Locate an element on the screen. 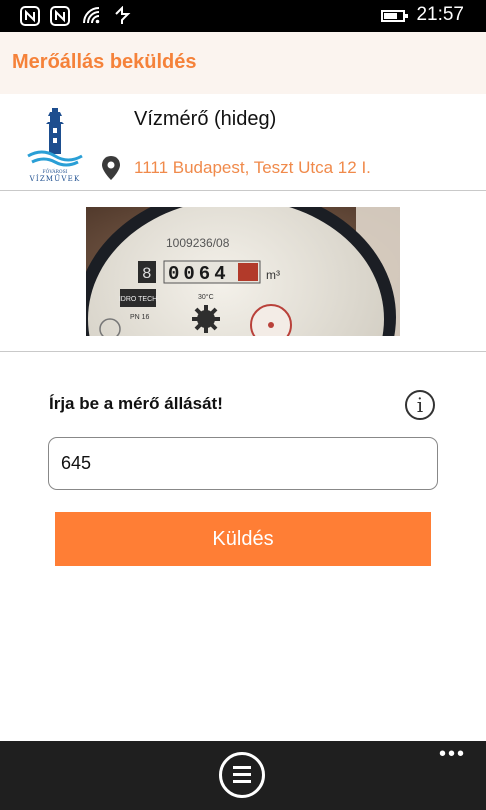 The width and height of the screenshot is (486, 810). meter-brand: IDRO TECH is located at coordinates (138, 299).